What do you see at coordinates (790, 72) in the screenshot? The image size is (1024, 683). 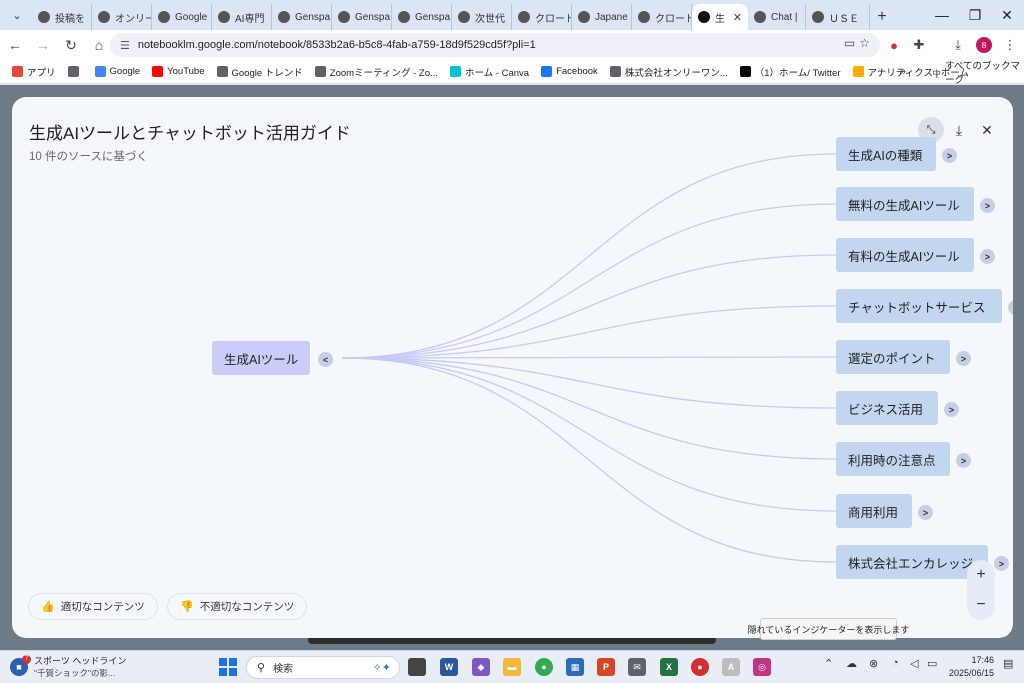 I see `bookmark-9: （1）ホーム/ Twitter` at bounding box center [790, 72].